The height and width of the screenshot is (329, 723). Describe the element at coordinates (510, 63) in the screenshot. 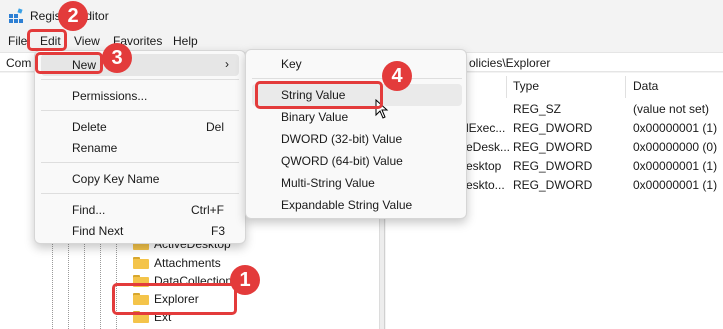

I see `address-text-right: olicies\Explorer` at that location.